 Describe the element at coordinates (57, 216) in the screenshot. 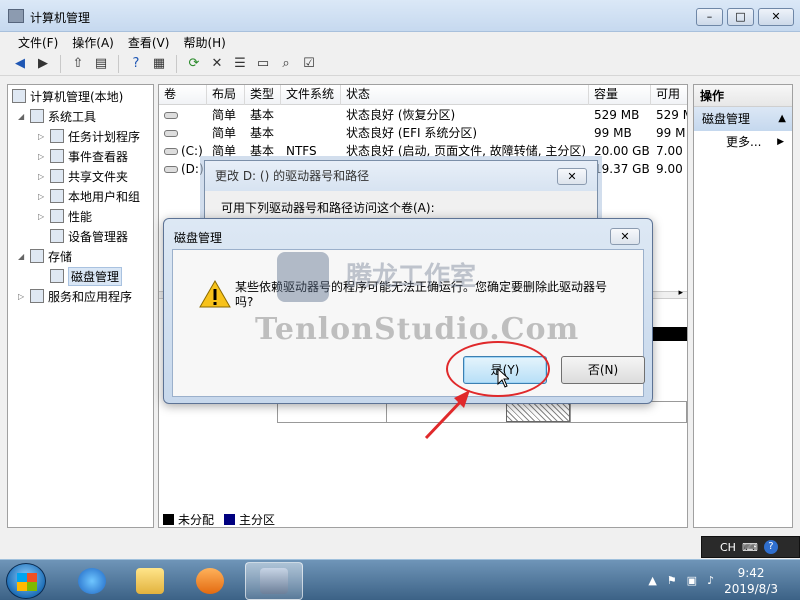

I see `performance-icon` at that location.